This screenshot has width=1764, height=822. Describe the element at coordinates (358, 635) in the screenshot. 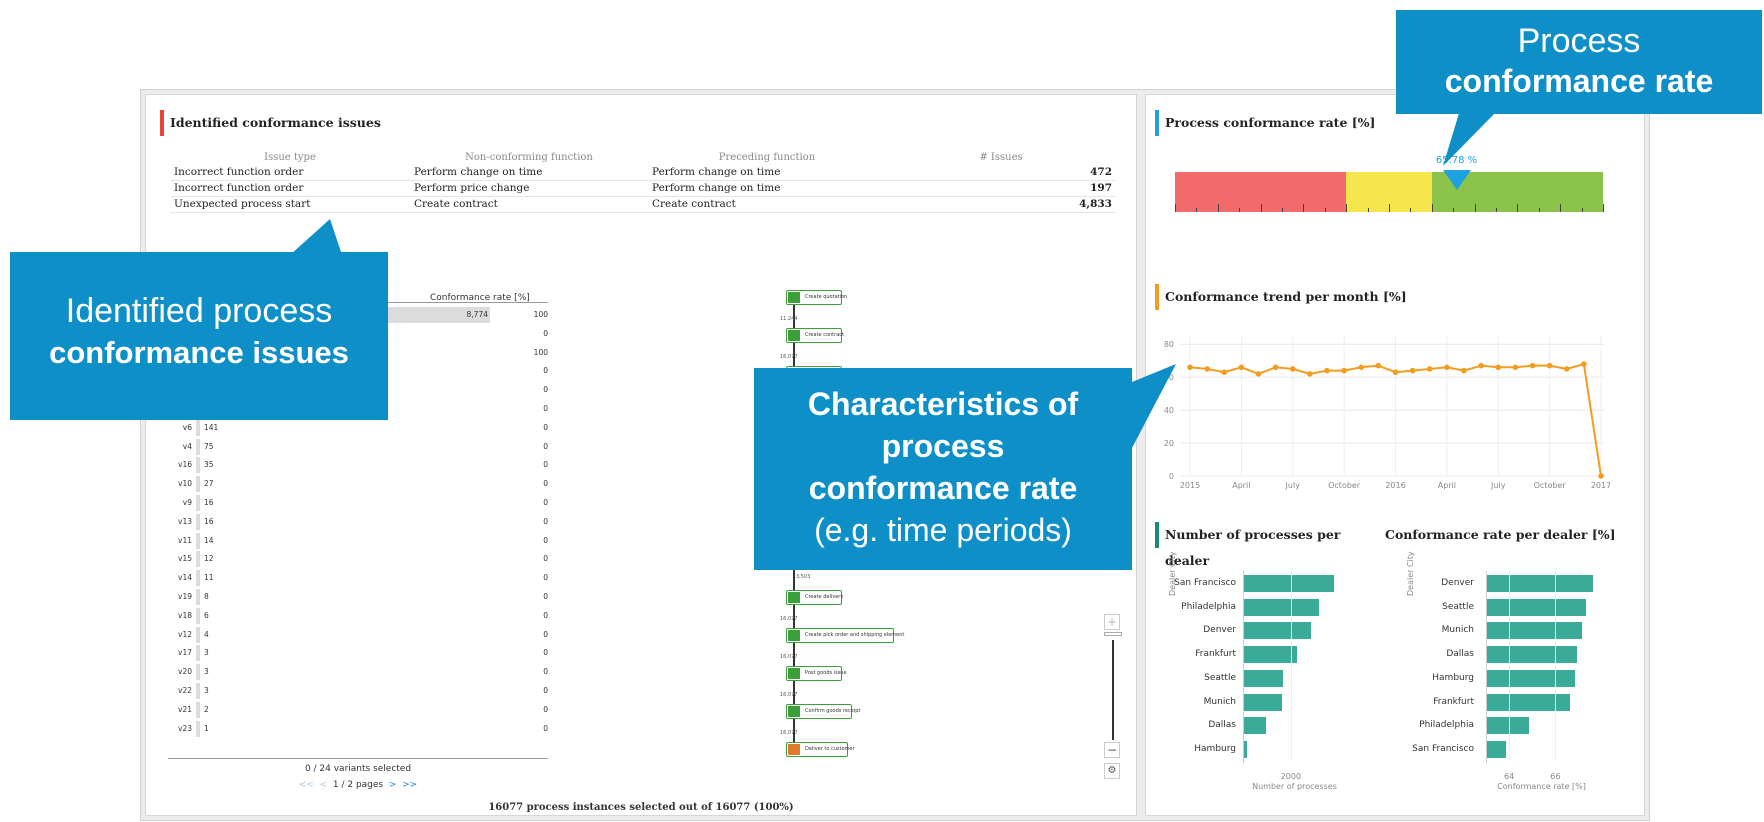

I see `variant-row: v12 4 0` at that location.